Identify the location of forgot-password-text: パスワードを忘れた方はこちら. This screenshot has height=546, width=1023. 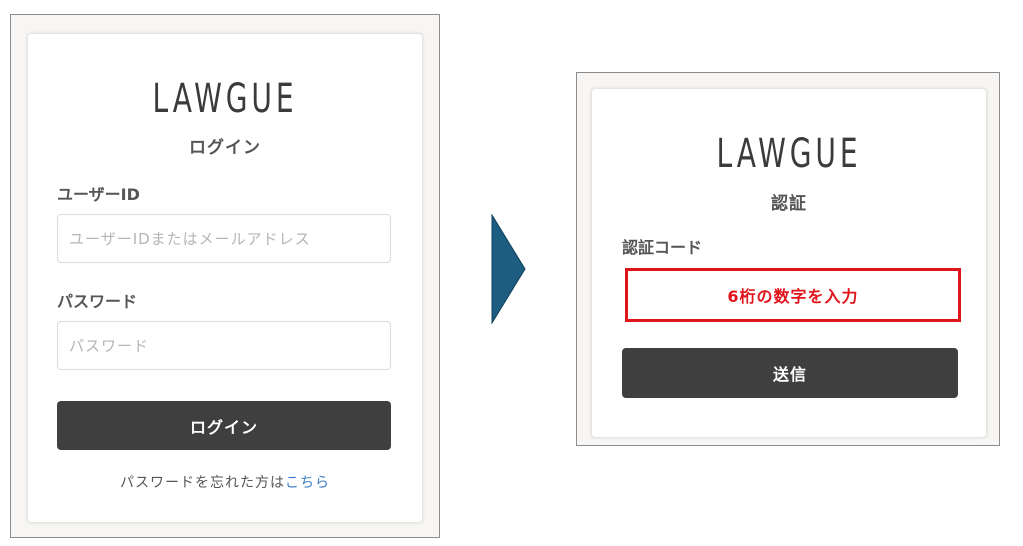
(225, 482).